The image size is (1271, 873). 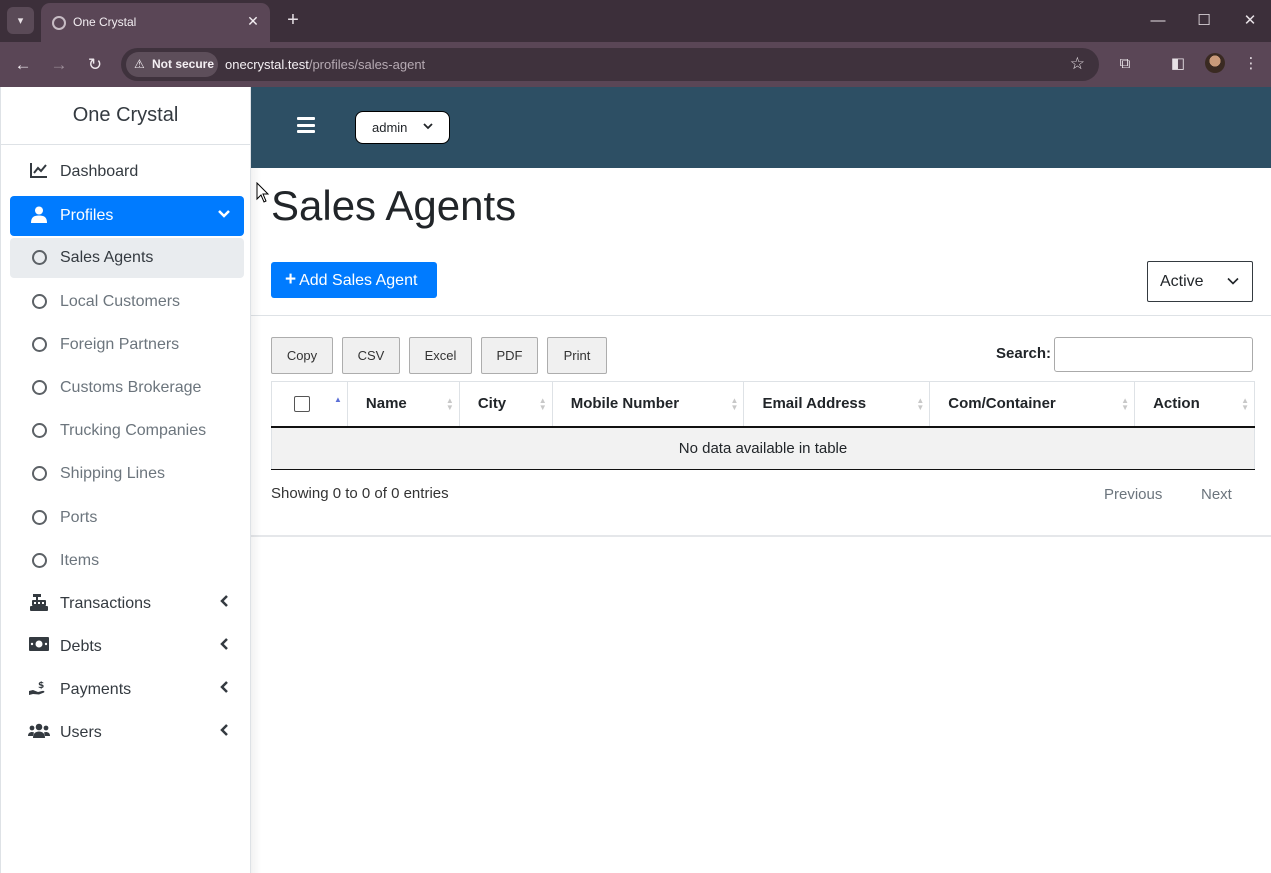 I want to click on column-header-name: Name ▲ ▼, so click(x=403, y=404).